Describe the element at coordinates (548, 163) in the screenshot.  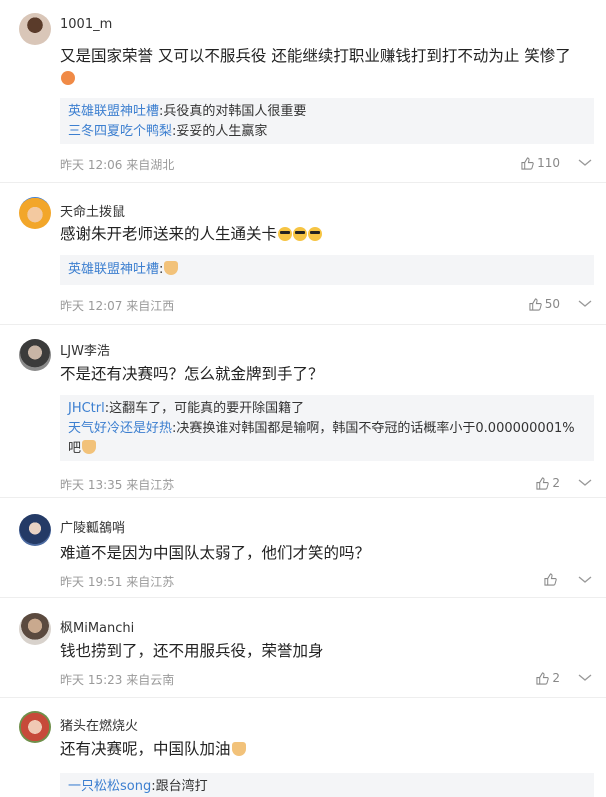
I see `like-count: 110` at that location.